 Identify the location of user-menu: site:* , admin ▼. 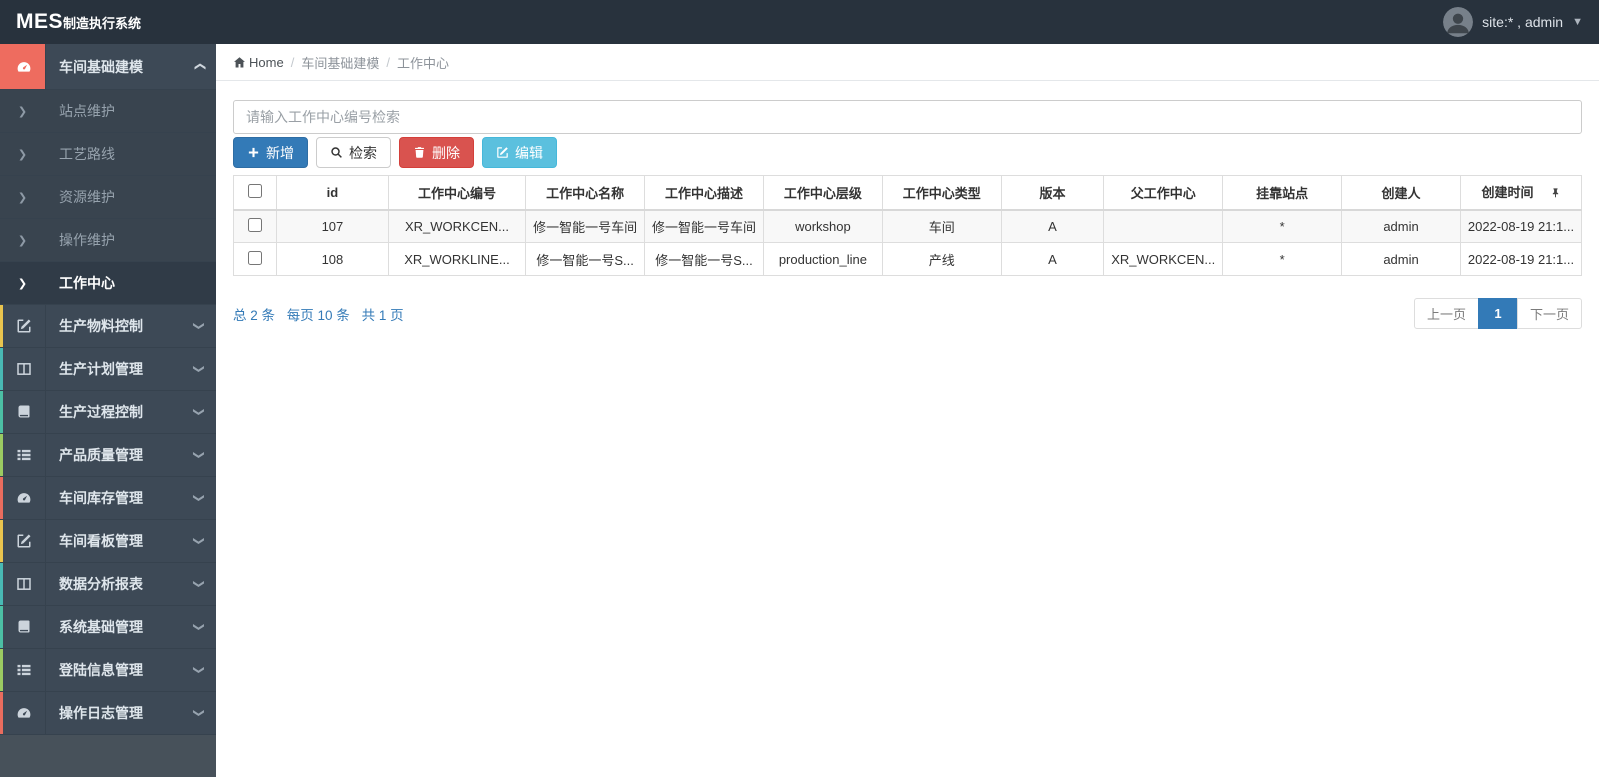
(1513, 22).